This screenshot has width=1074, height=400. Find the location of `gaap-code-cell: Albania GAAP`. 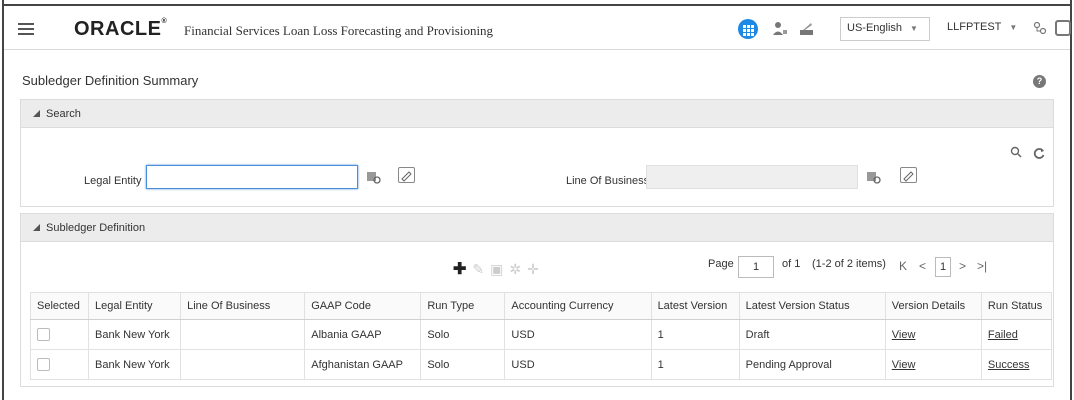

gaap-code-cell: Albania GAAP is located at coordinates (363, 334).